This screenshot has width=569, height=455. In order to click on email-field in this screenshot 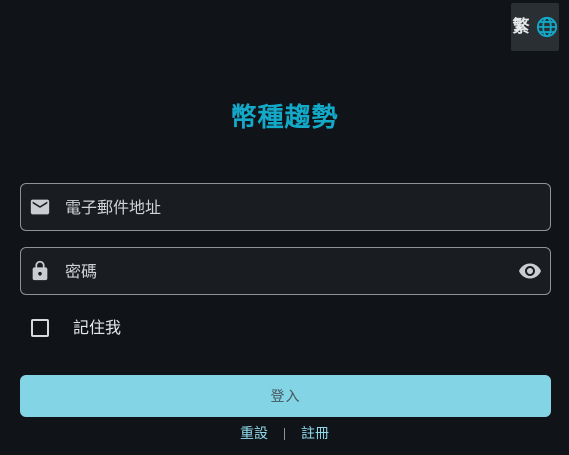, I will do `click(285, 207)`.